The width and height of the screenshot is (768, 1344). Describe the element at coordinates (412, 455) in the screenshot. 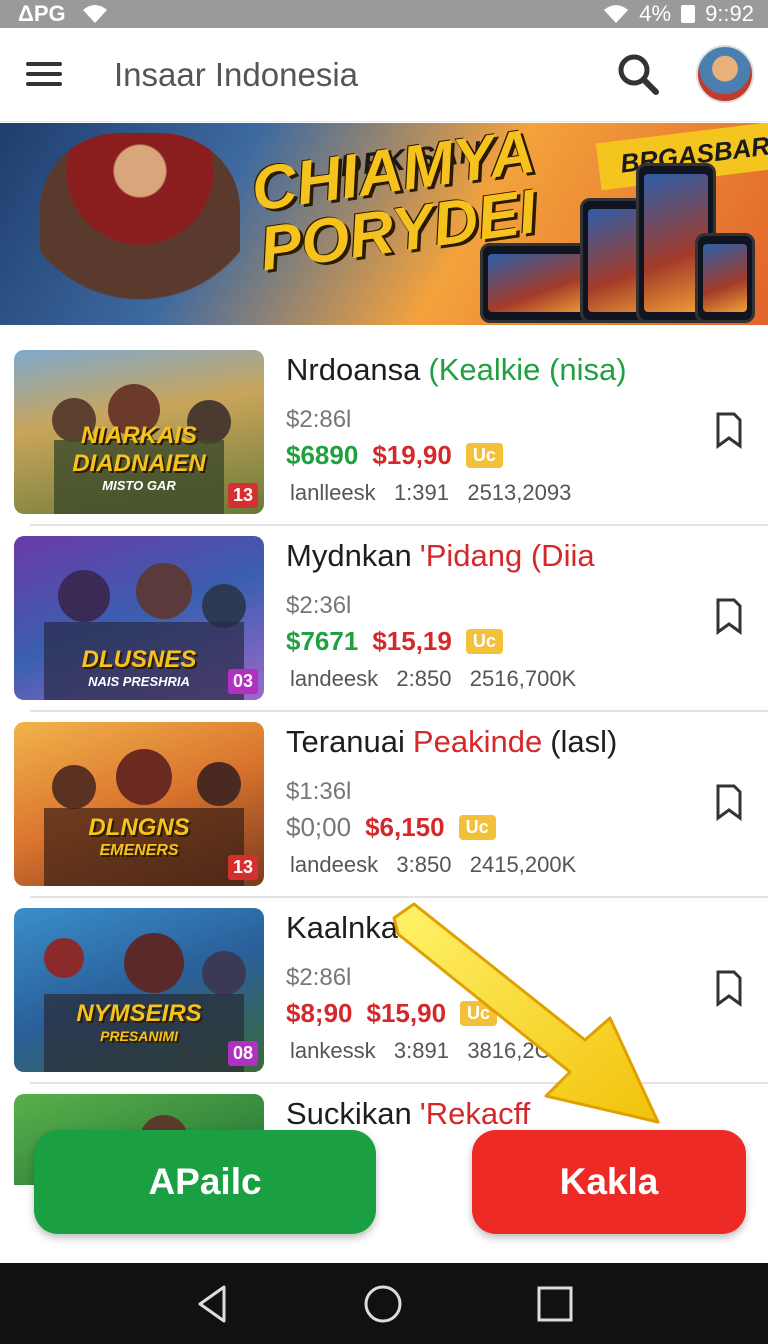

I see `price-b: $19,90` at that location.